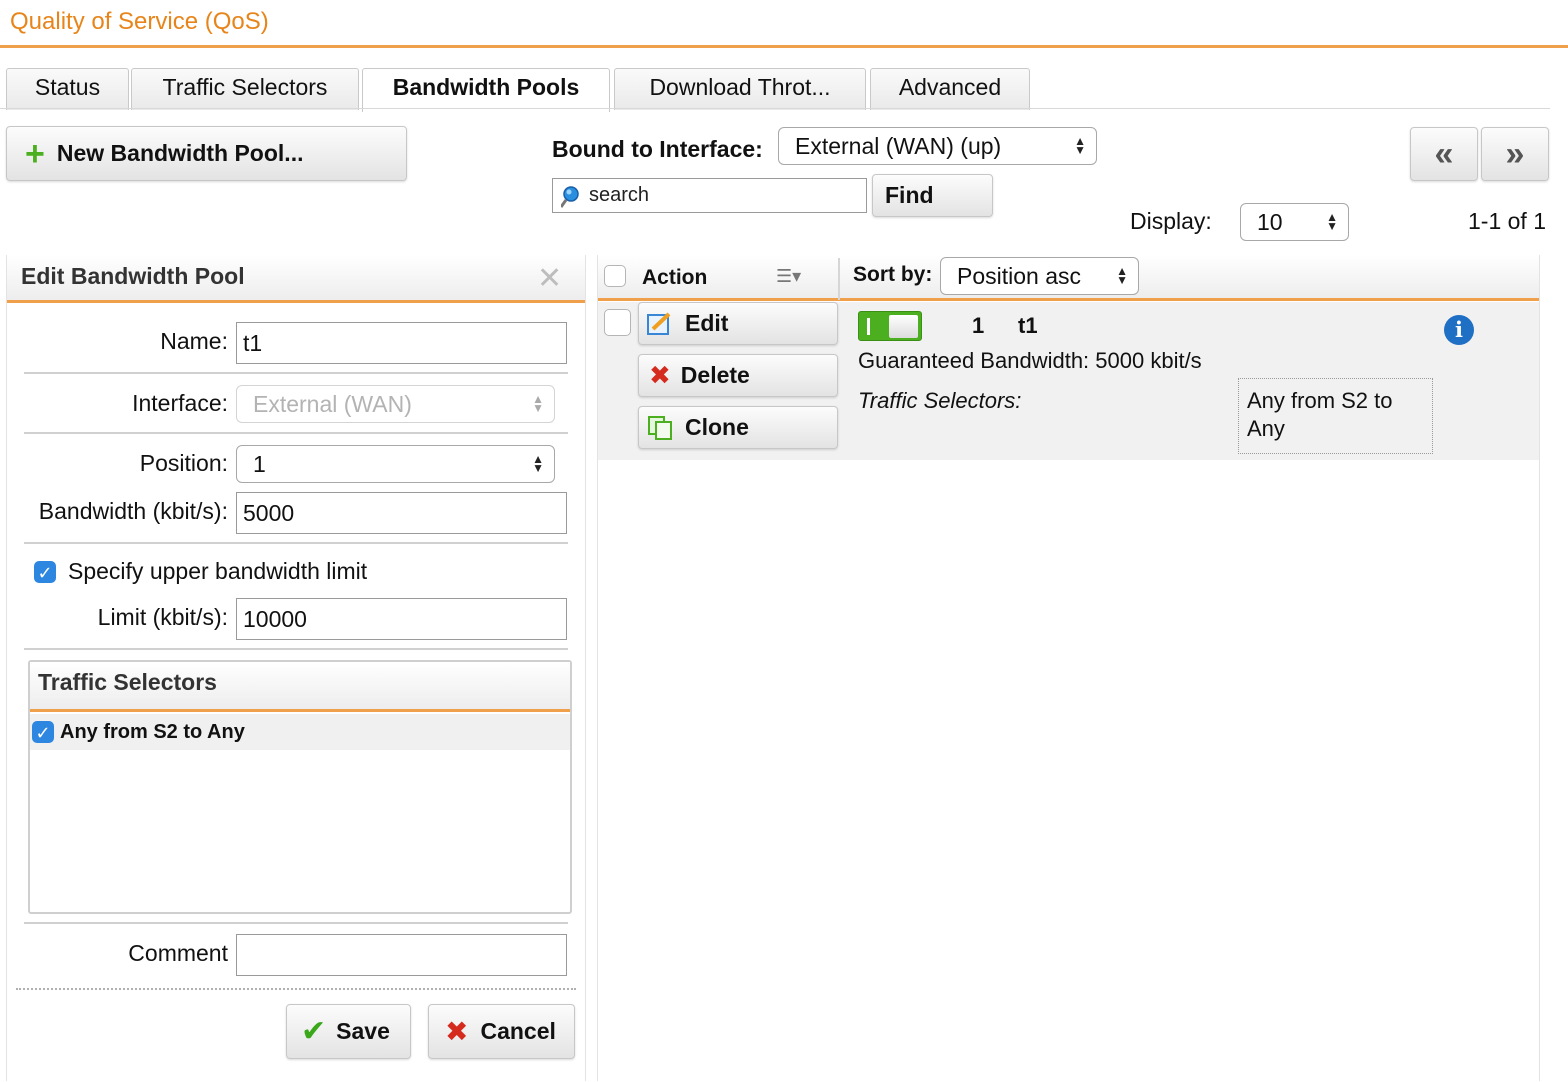 The height and width of the screenshot is (1082, 1568). I want to click on name-label: Name:, so click(194, 341).